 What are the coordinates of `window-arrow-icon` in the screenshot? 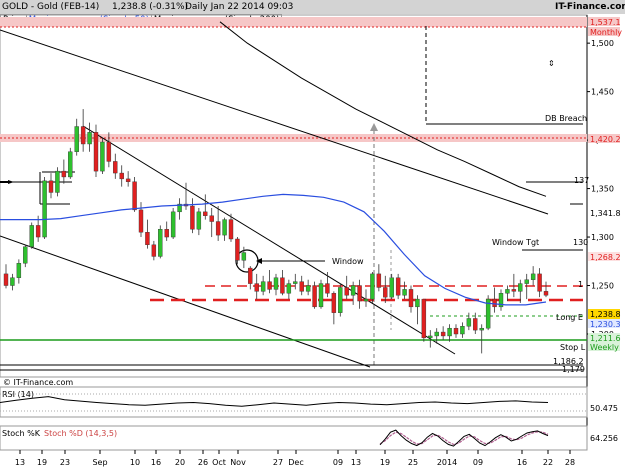 It's located at (259, 261).